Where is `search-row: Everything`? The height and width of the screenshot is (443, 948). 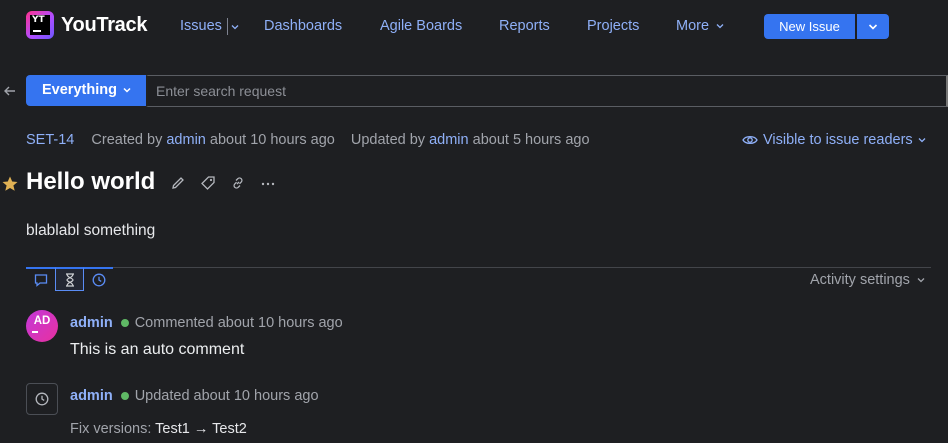
search-row: Everything is located at coordinates (474, 91).